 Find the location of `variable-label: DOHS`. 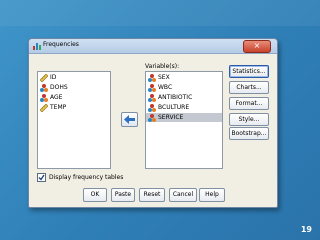

variable-label: DOHS is located at coordinates (59, 87).